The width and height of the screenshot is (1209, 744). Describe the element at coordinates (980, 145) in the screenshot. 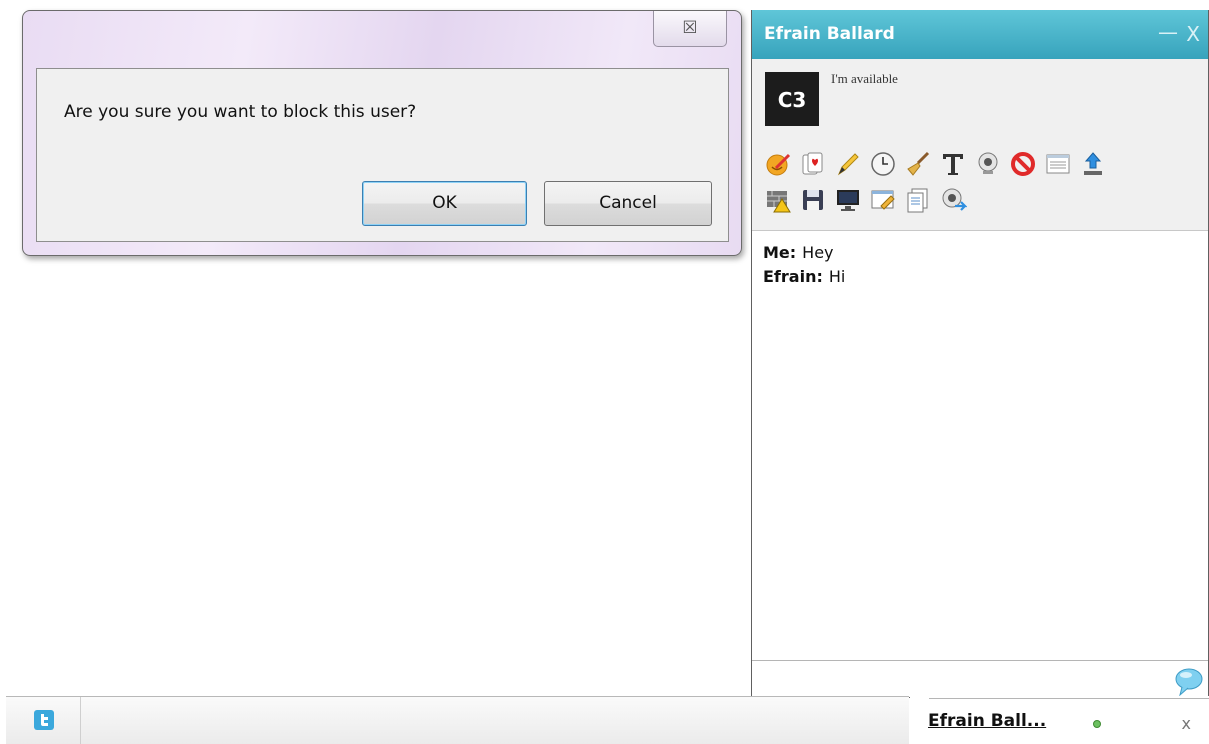

I see `contact-info: C3 I'm available` at that location.